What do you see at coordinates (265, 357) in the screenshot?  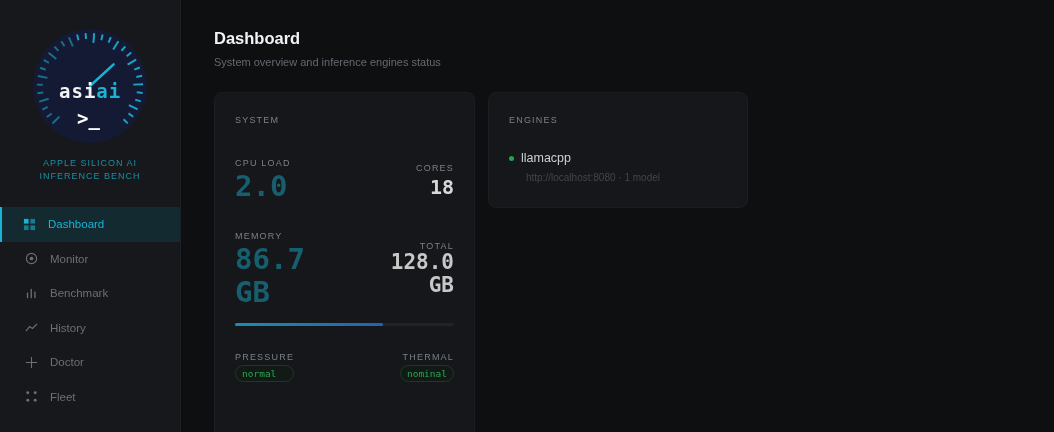 I see `metric-label: PRESSURE` at bounding box center [265, 357].